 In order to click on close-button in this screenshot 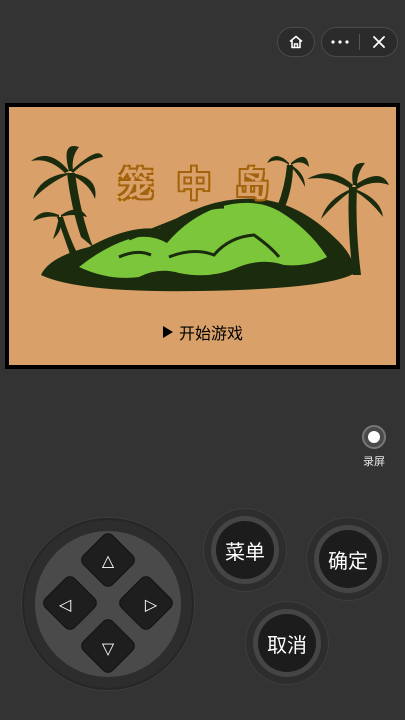, I will do `click(379, 42)`.